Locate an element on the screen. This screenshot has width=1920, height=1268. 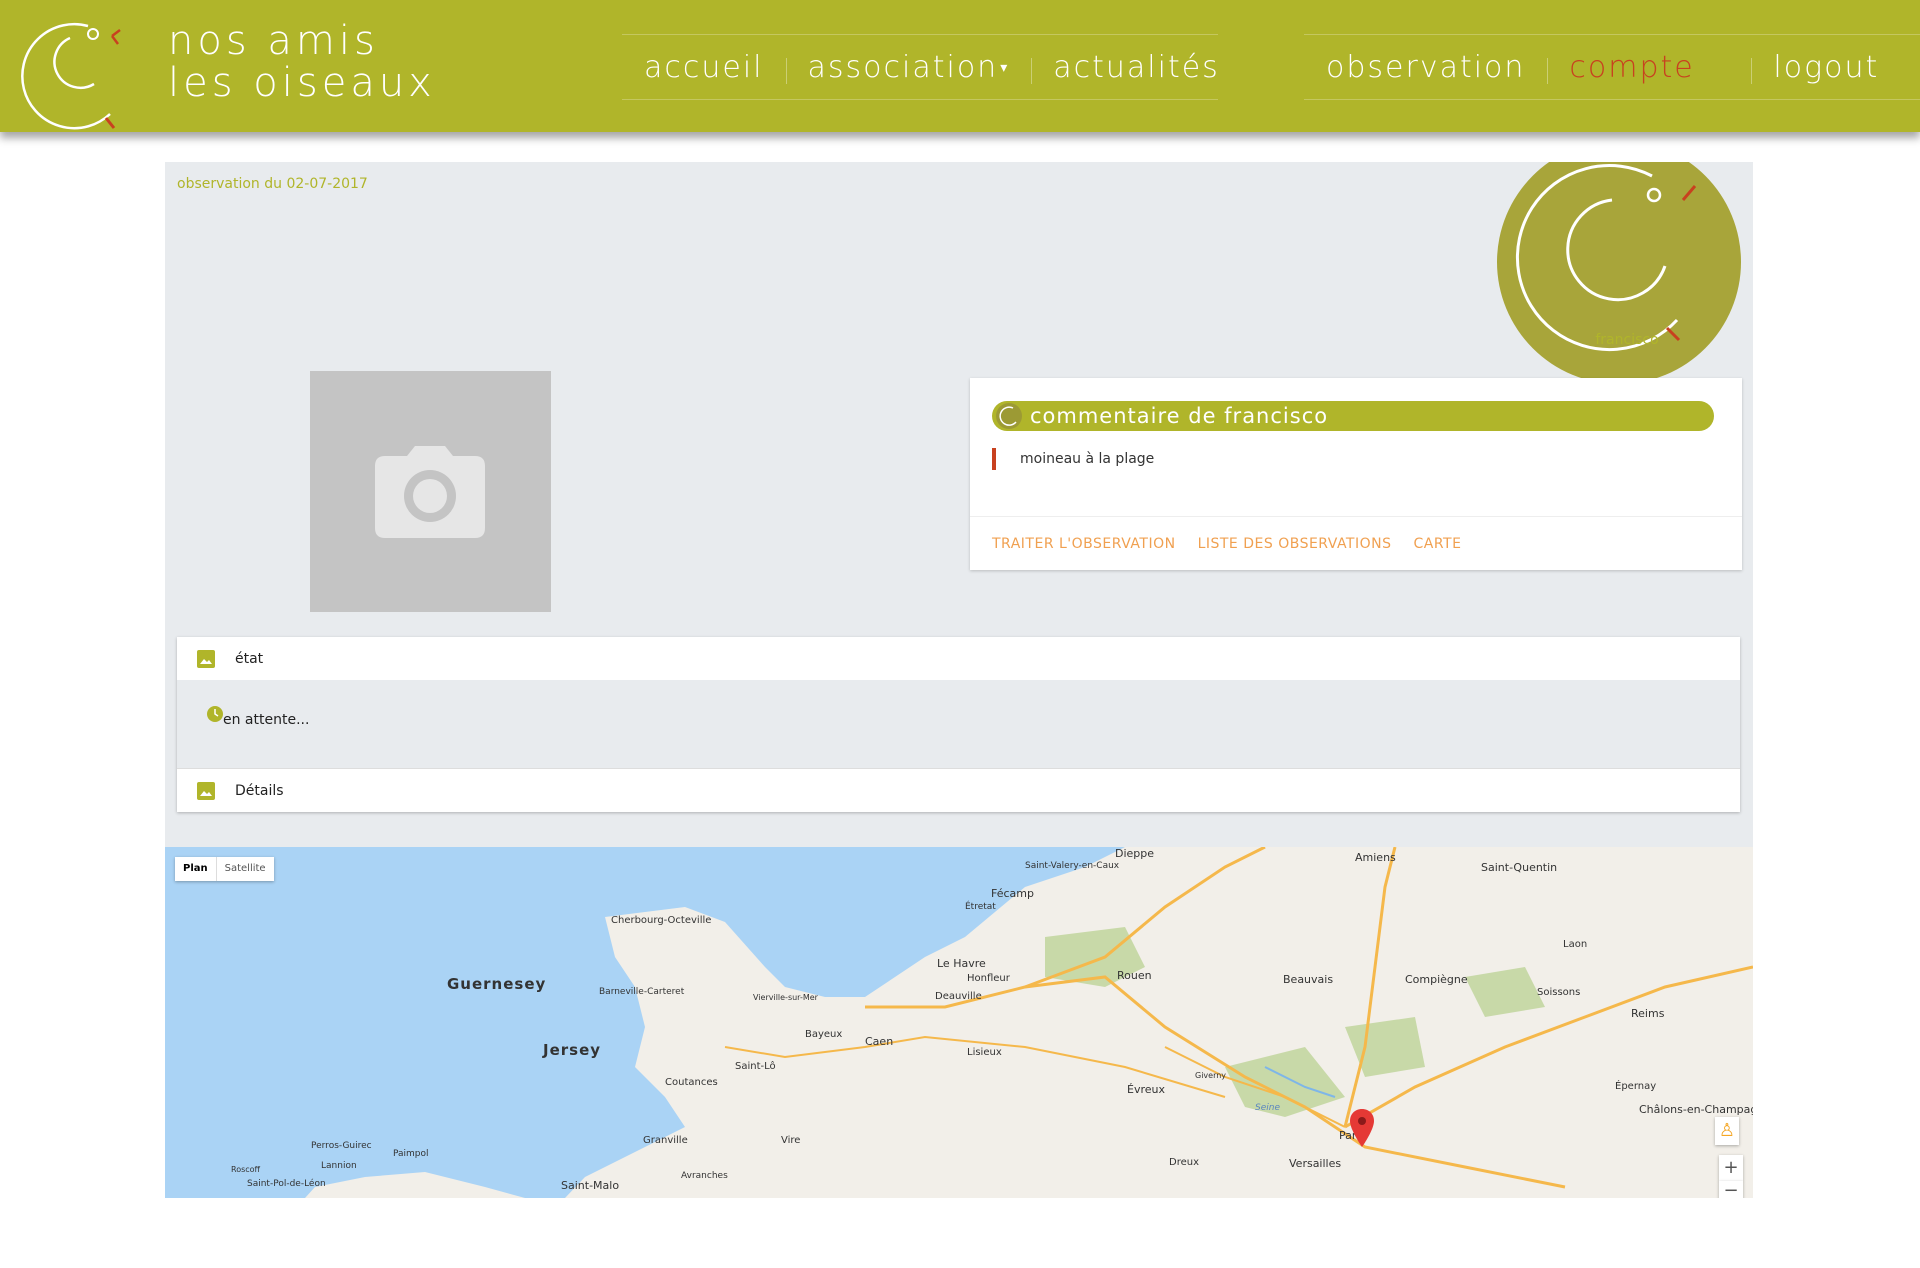
map-place: Saint-Malo is located at coordinates (590, 1185).